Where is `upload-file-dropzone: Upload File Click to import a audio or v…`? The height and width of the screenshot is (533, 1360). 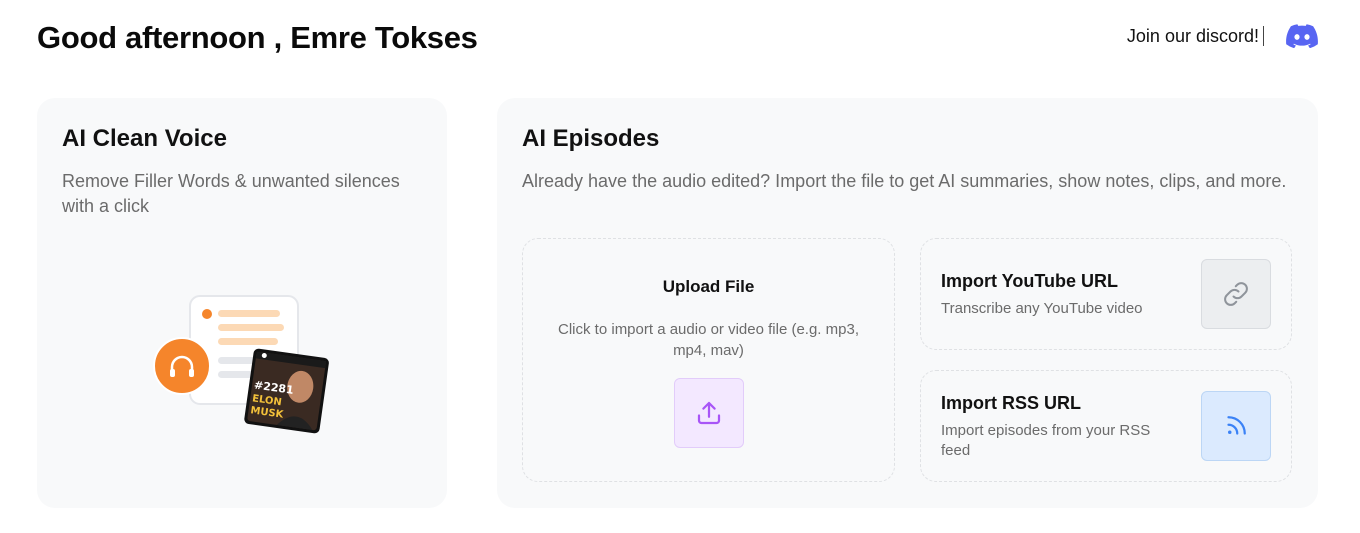 upload-file-dropzone: Upload File Click to import a audio or v… is located at coordinates (708, 360).